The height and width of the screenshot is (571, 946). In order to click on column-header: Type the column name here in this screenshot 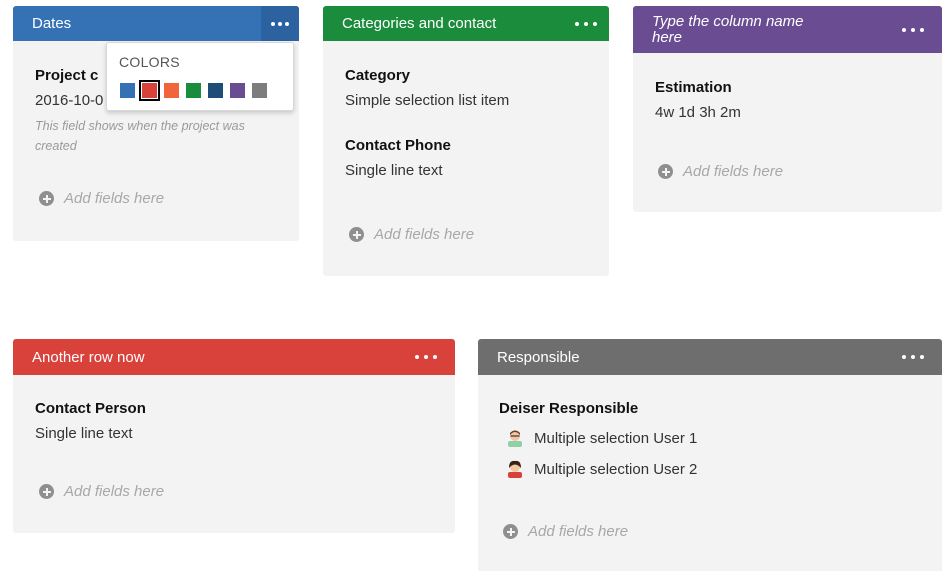, I will do `click(787, 29)`.